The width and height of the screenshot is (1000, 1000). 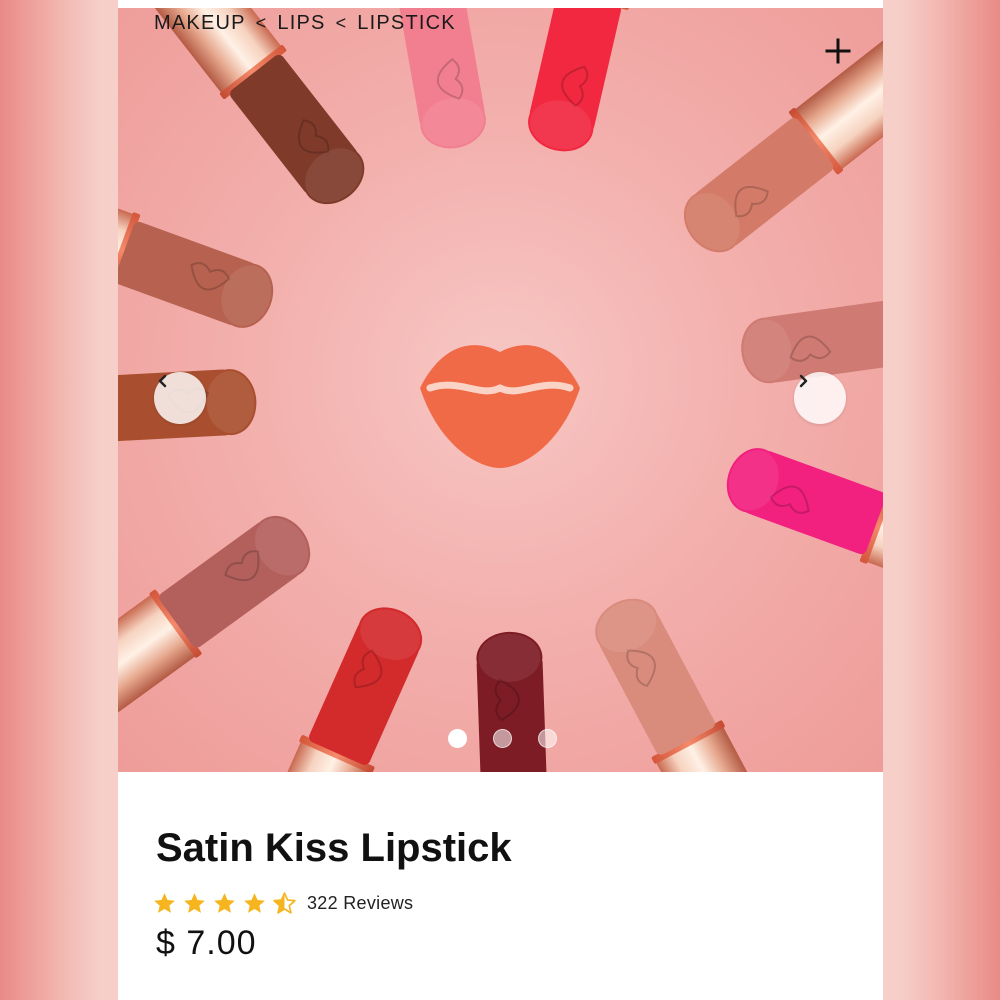 What do you see at coordinates (838, 51) in the screenshot?
I see `plus-icon` at bounding box center [838, 51].